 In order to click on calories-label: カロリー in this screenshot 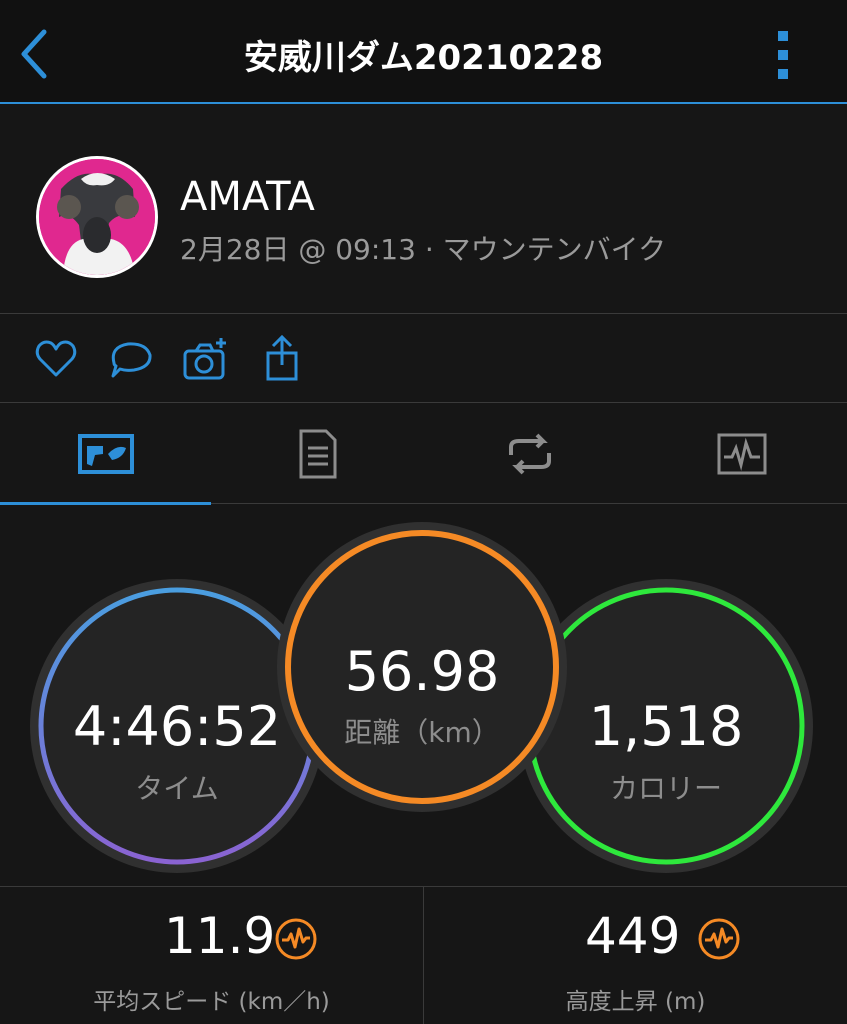, I will do `click(665, 788)`.